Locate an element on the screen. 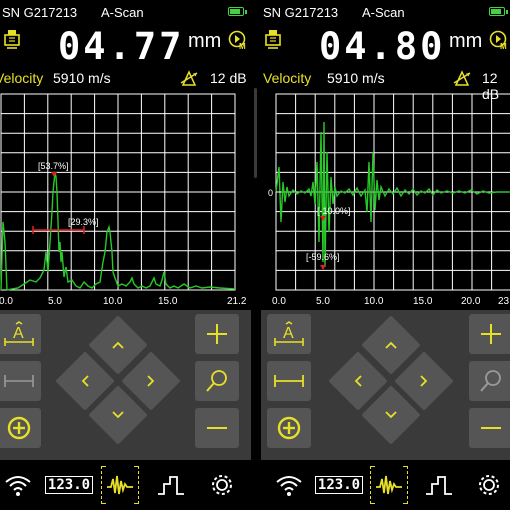 The height and width of the screenshot is (510, 510). waveform-icon is located at coordinates (120, 485).